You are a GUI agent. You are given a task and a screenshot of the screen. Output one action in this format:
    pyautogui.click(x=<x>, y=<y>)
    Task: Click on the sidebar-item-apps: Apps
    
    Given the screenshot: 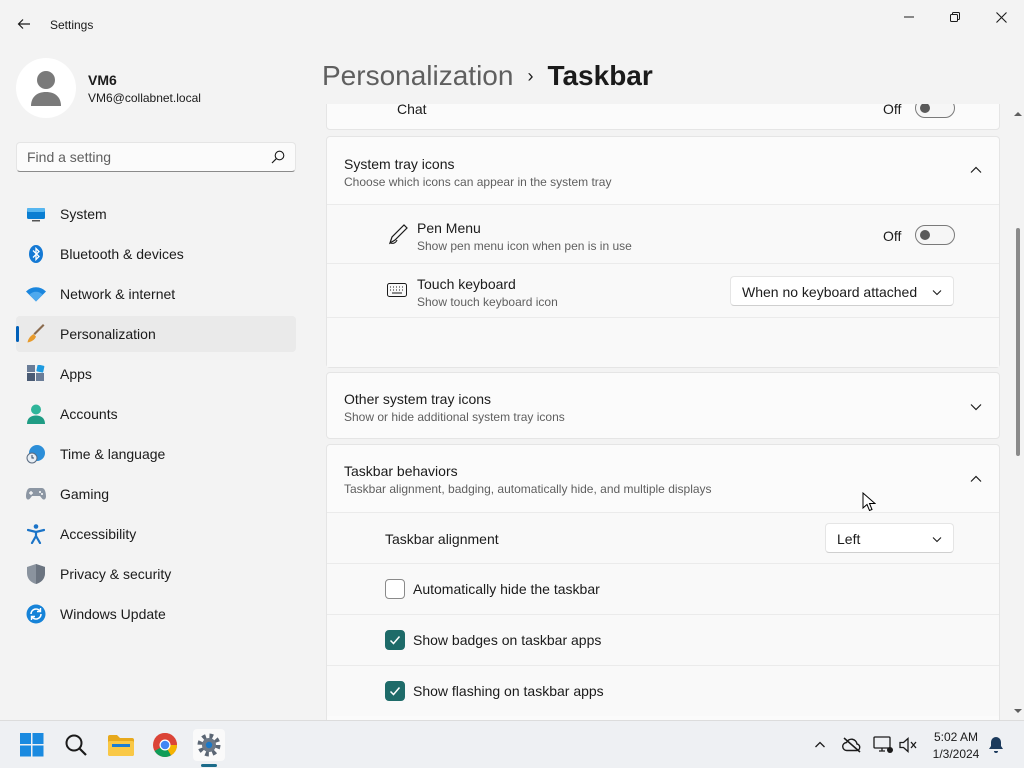 What is the action you would take?
    pyautogui.click(x=156, y=374)
    